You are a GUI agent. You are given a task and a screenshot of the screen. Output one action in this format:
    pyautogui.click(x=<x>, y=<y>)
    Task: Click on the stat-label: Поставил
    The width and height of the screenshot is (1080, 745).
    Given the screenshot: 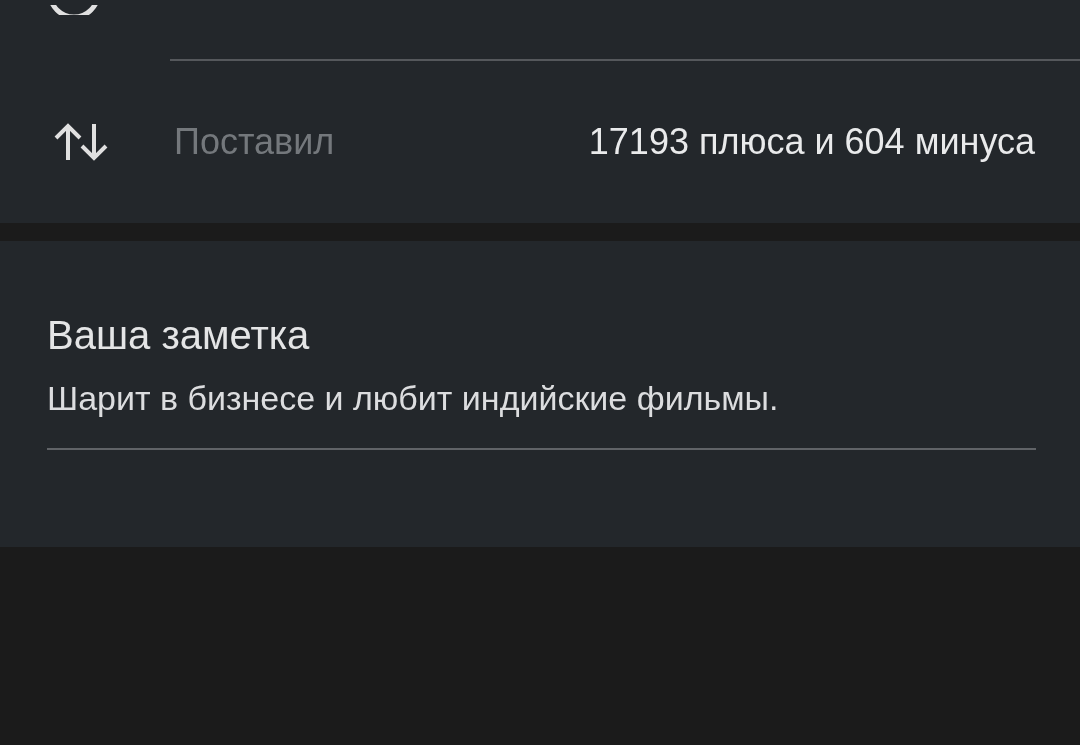 What is the action you would take?
    pyautogui.click(x=254, y=142)
    